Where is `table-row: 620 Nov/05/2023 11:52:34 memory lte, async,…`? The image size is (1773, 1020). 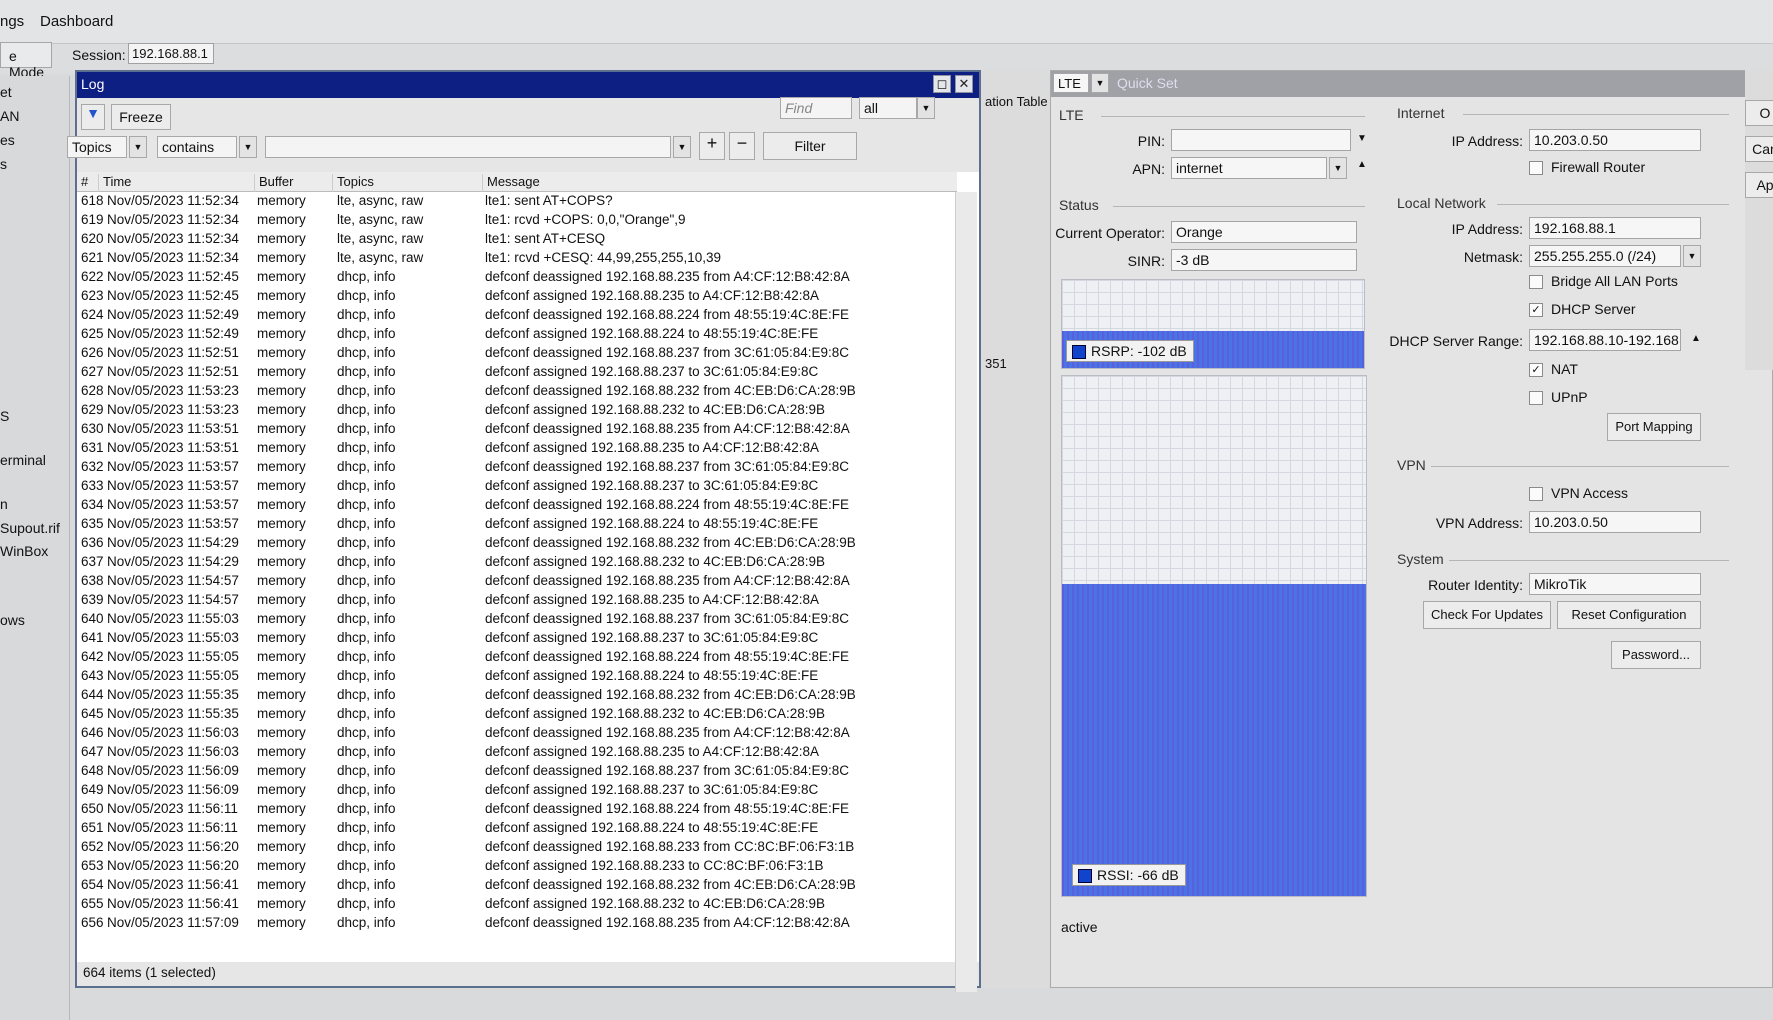 table-row: 620 Nov/05/2023 11:52:34 memory lte, async,… is located at coordinates (517, 239).